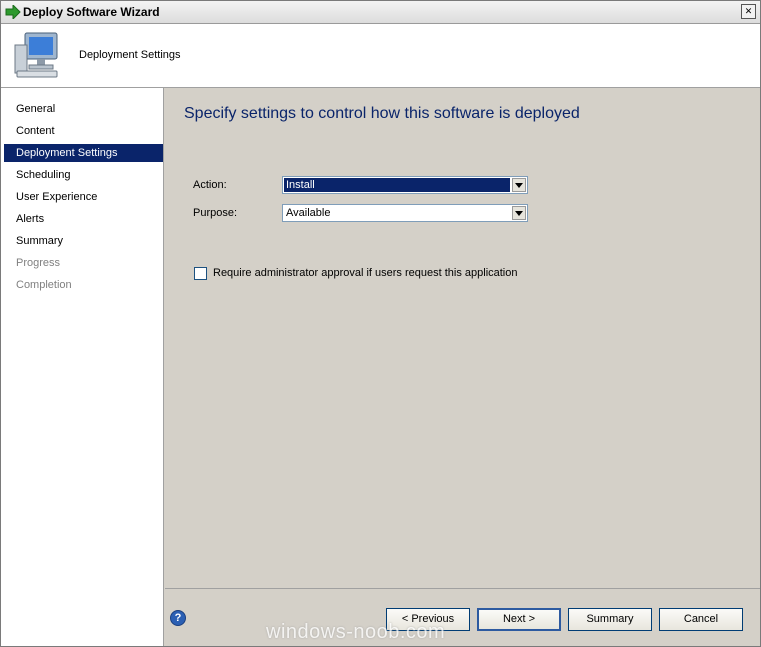  Describe the element at coordinates (356, 632) in the screenshot. I see `watermark: windows-noob.com` at that location.